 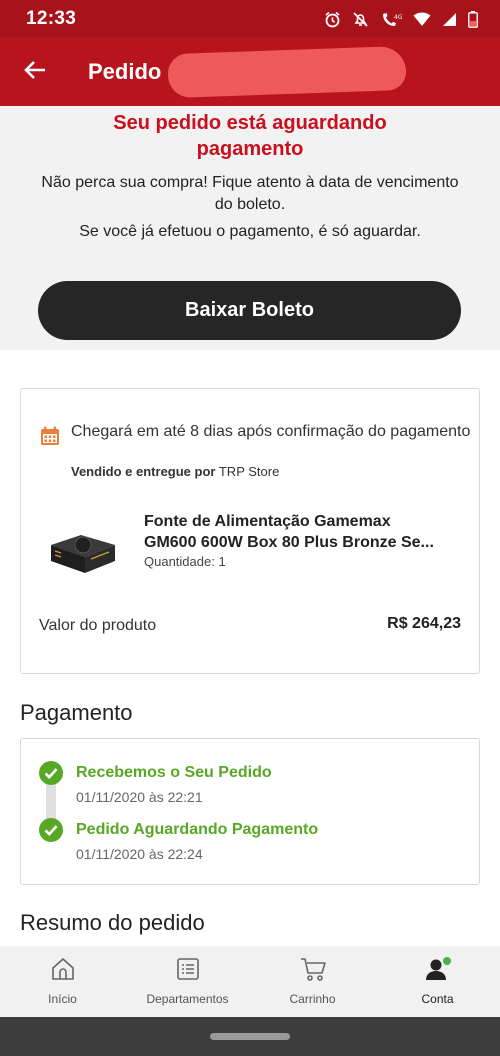 I want to click on svg-text: 4G, so click(x=398, y=17).